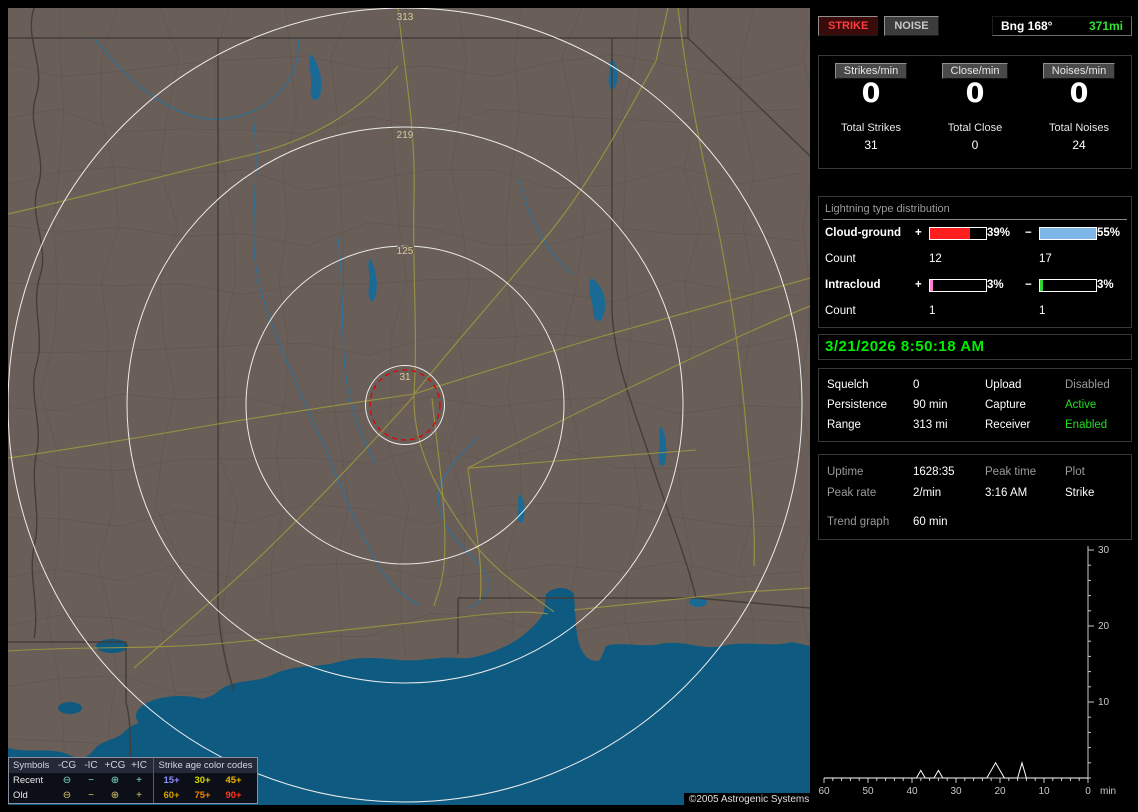 This screenshot has height=812, width=1138. I want to click on cg-positive-pct: 39%, so click(999, 233).